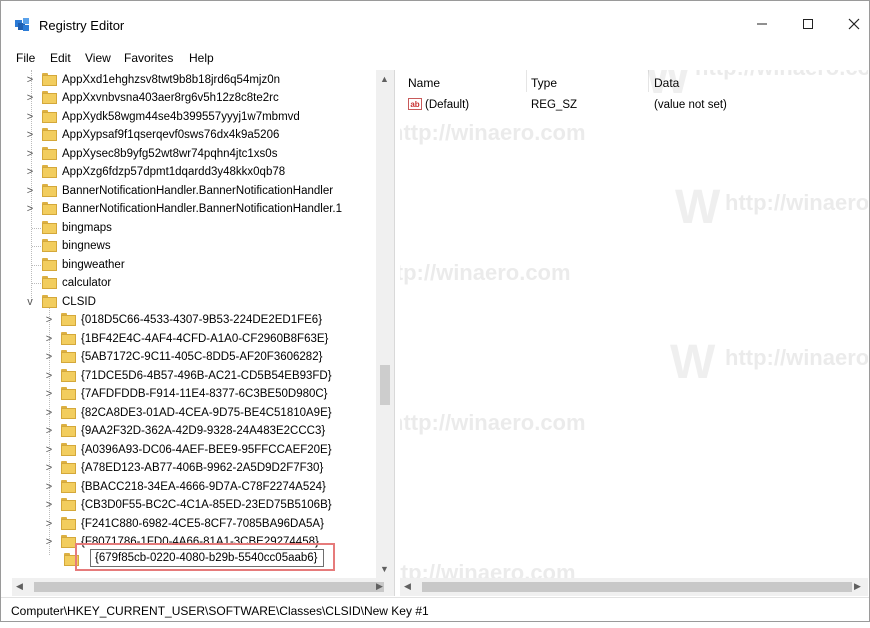 The image size is (870, 628). I want to click on tree-item: > AppXydk58wgm44se4b399557yyyj1w7mbmvd, so click(196, 118).